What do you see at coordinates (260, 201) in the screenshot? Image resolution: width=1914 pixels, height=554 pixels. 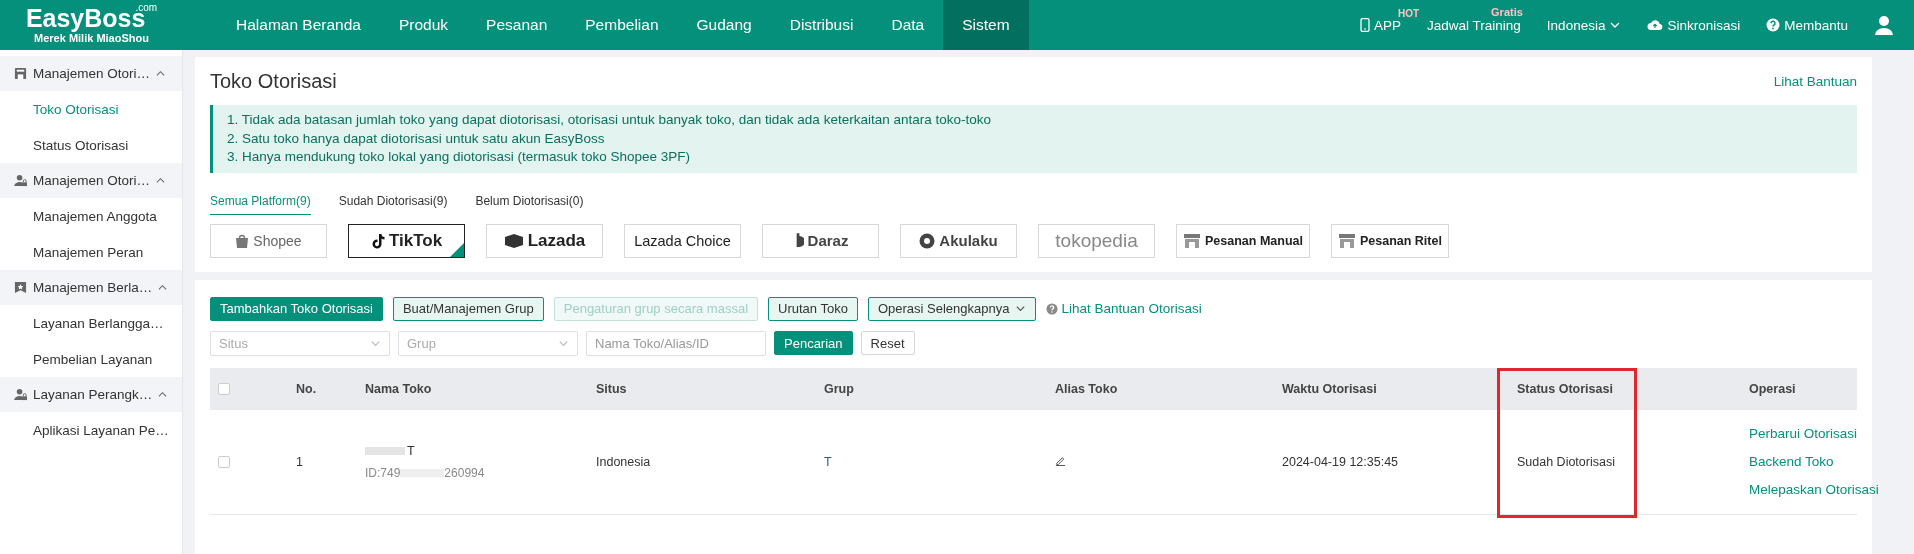 I see `platform-tab: Semua Platform(9)` at bounding box center [260, 201].